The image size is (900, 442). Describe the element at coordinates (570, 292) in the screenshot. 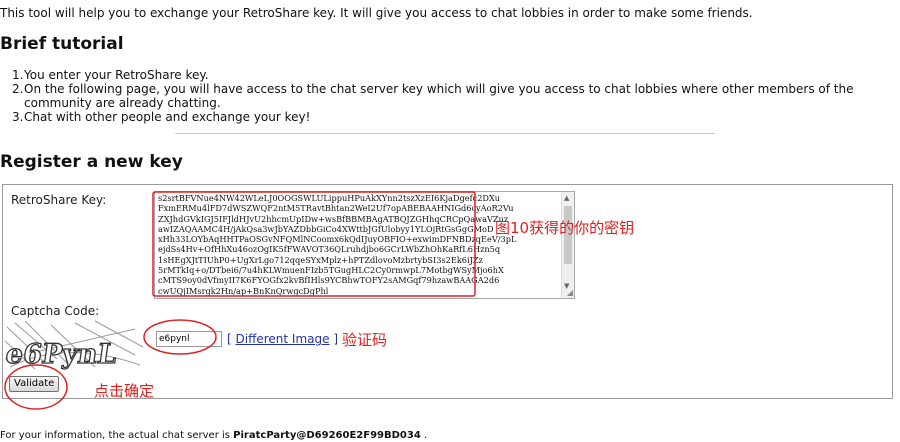

I see `resize-handle-icon: ◢` at that location.